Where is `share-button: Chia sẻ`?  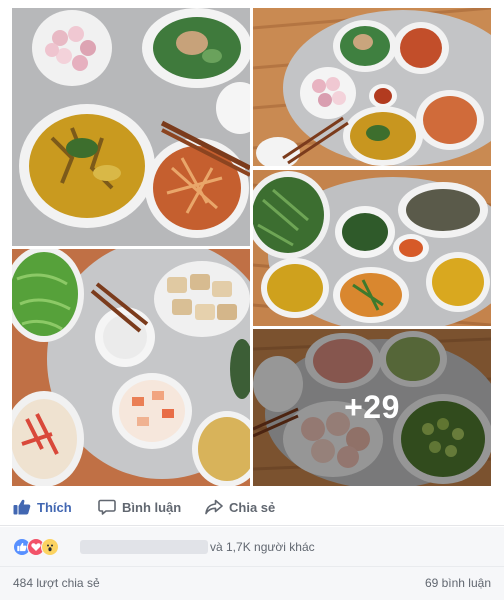 share-button: Chia sẻ is located at coordinates (240, 507).